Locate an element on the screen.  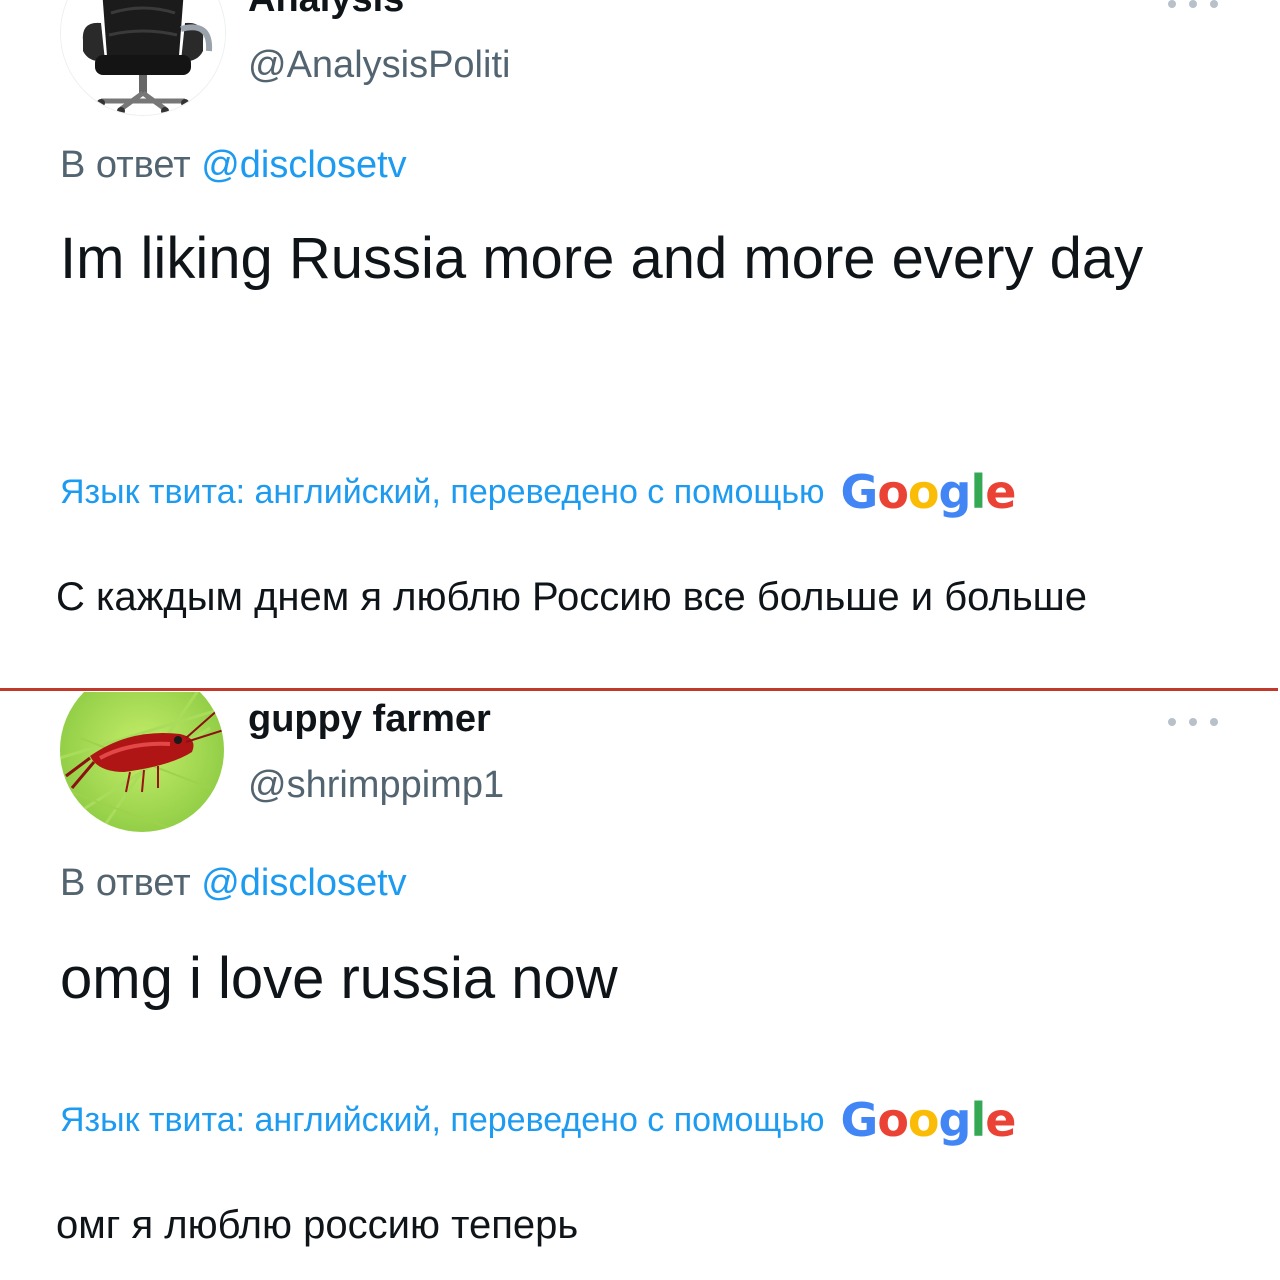
shrimp-icon is located at coordinates (142, 762).